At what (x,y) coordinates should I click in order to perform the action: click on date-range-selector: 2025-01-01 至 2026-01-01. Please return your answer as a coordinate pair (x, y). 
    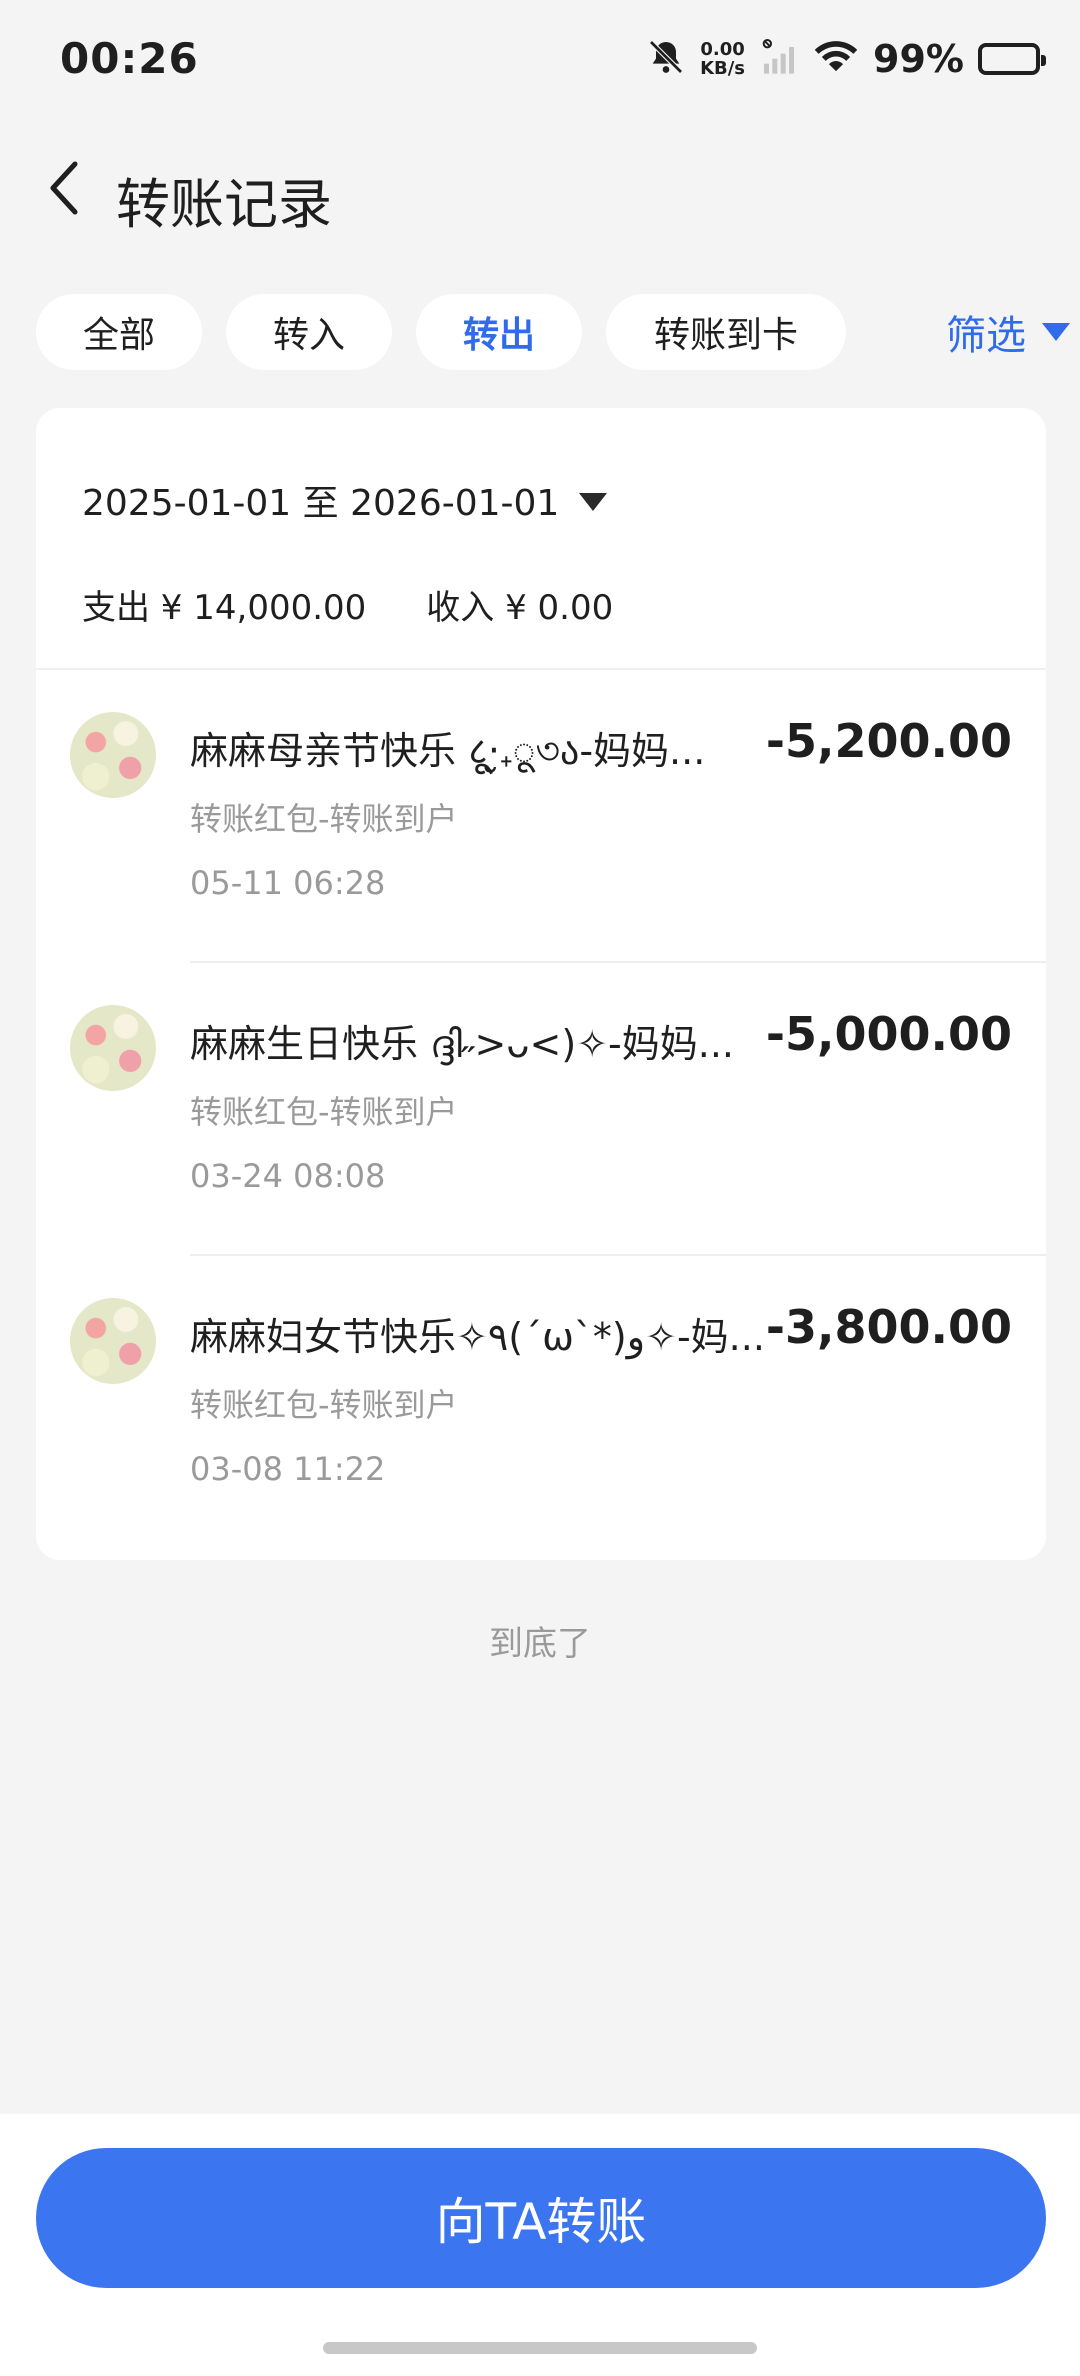
    Looking at the image, I should click on (345, 500).